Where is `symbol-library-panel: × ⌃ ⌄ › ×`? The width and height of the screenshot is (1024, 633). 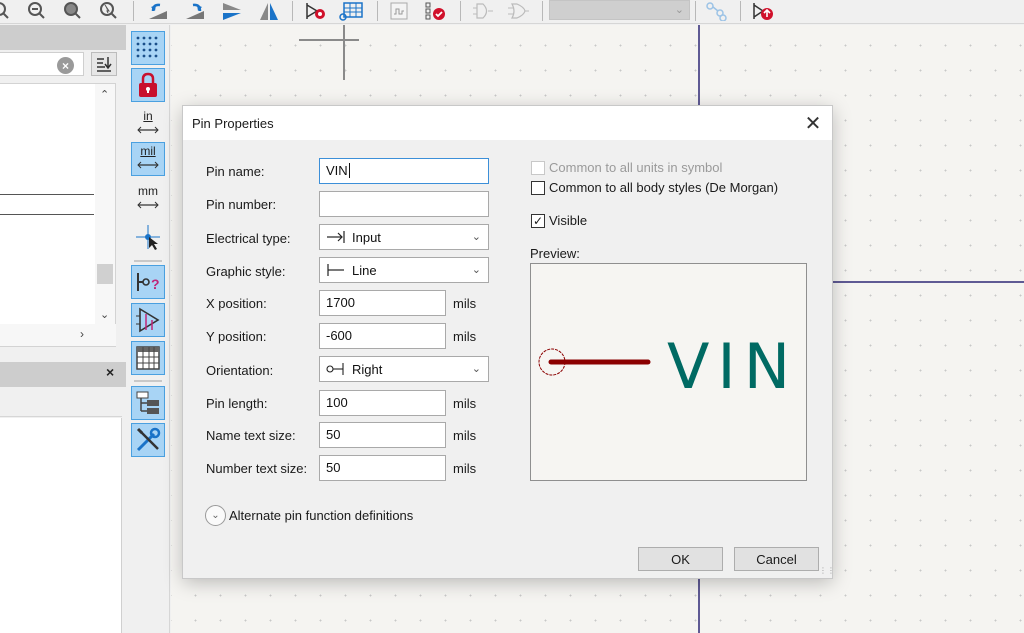 symbol-library-panel: × ⌃ ⌄ › × is located at coordinates (63, 329).